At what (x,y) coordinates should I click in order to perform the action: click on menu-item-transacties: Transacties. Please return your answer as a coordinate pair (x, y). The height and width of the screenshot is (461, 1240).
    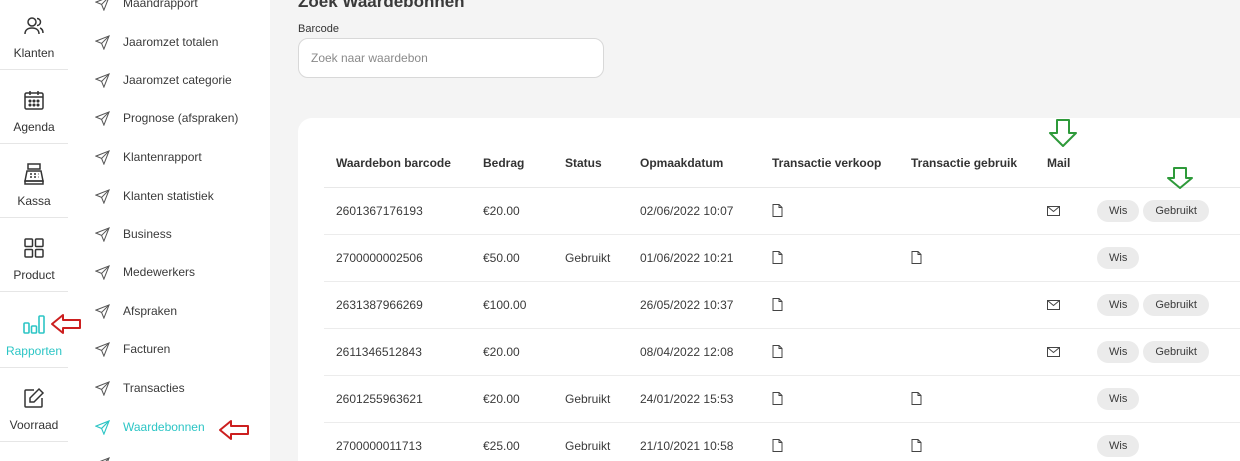
    Looking at the image, I should click on (169, 388).